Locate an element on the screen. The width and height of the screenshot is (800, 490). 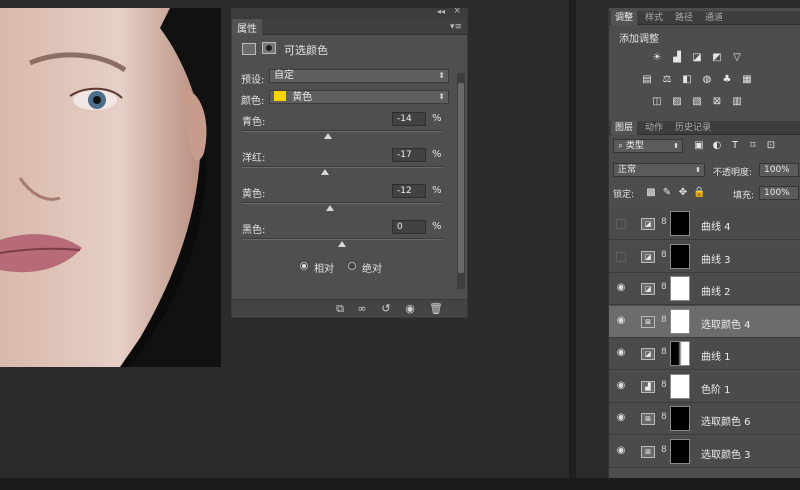
tab-adjustments: 调整 is located at coordinates (624, 18).